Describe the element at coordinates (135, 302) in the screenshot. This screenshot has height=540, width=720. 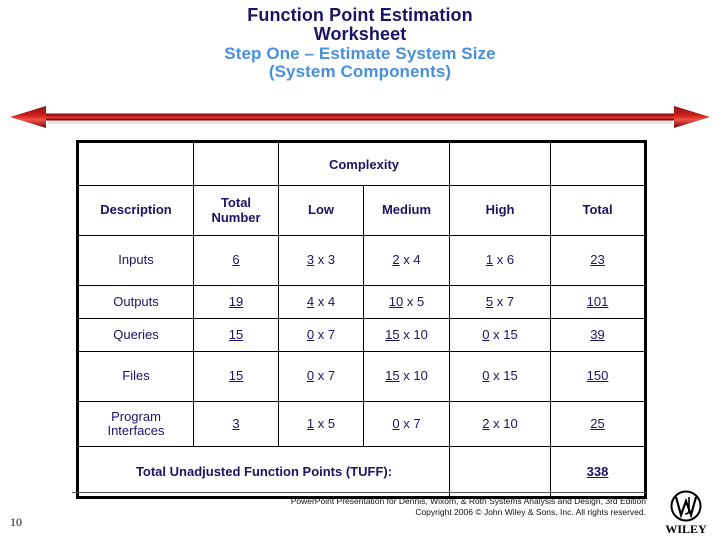
I see `row-description: Outputs` at that location.